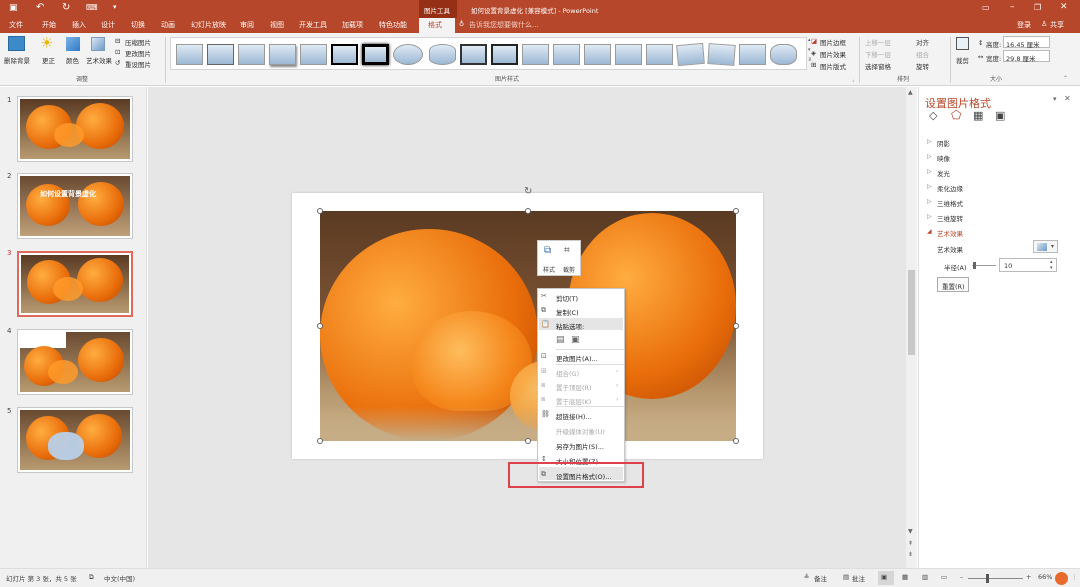  I want to click on bring-forward-button: 上移一层, so click(878, 42).